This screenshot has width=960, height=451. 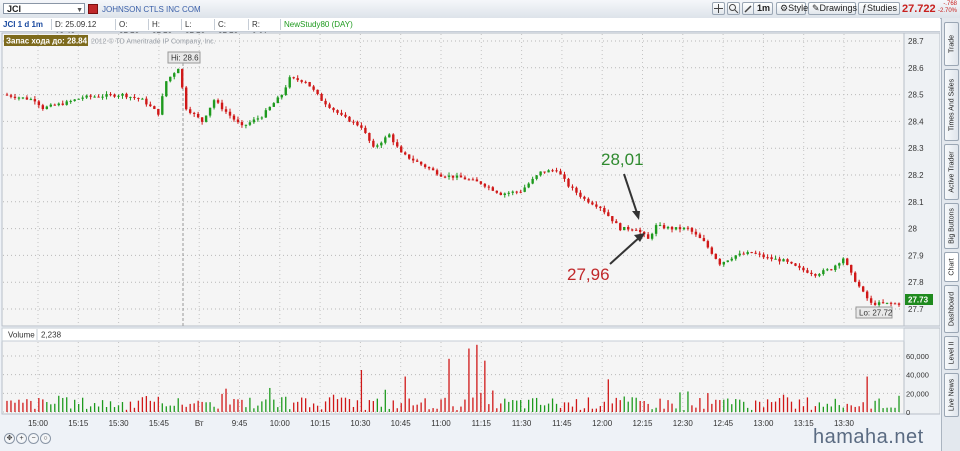 I want to click on sidebar-tab-label: Big Buttons, so click(x=951, y=226).